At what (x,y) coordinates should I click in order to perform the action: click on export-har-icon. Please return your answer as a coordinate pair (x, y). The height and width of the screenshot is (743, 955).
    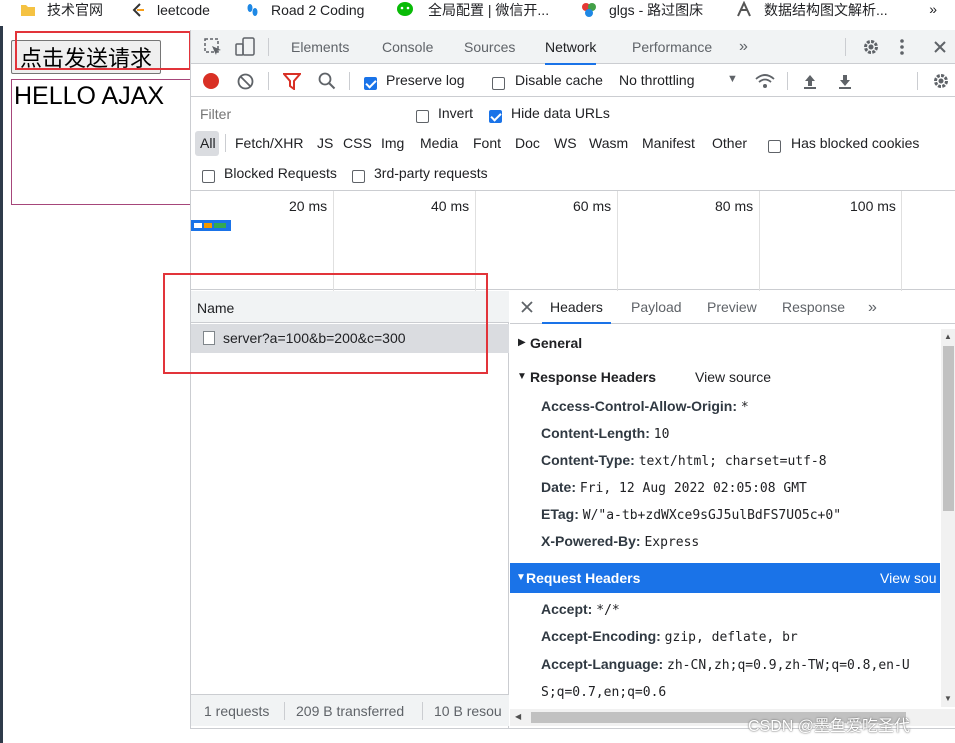
    Looking at the image, I should click on (845, 83).